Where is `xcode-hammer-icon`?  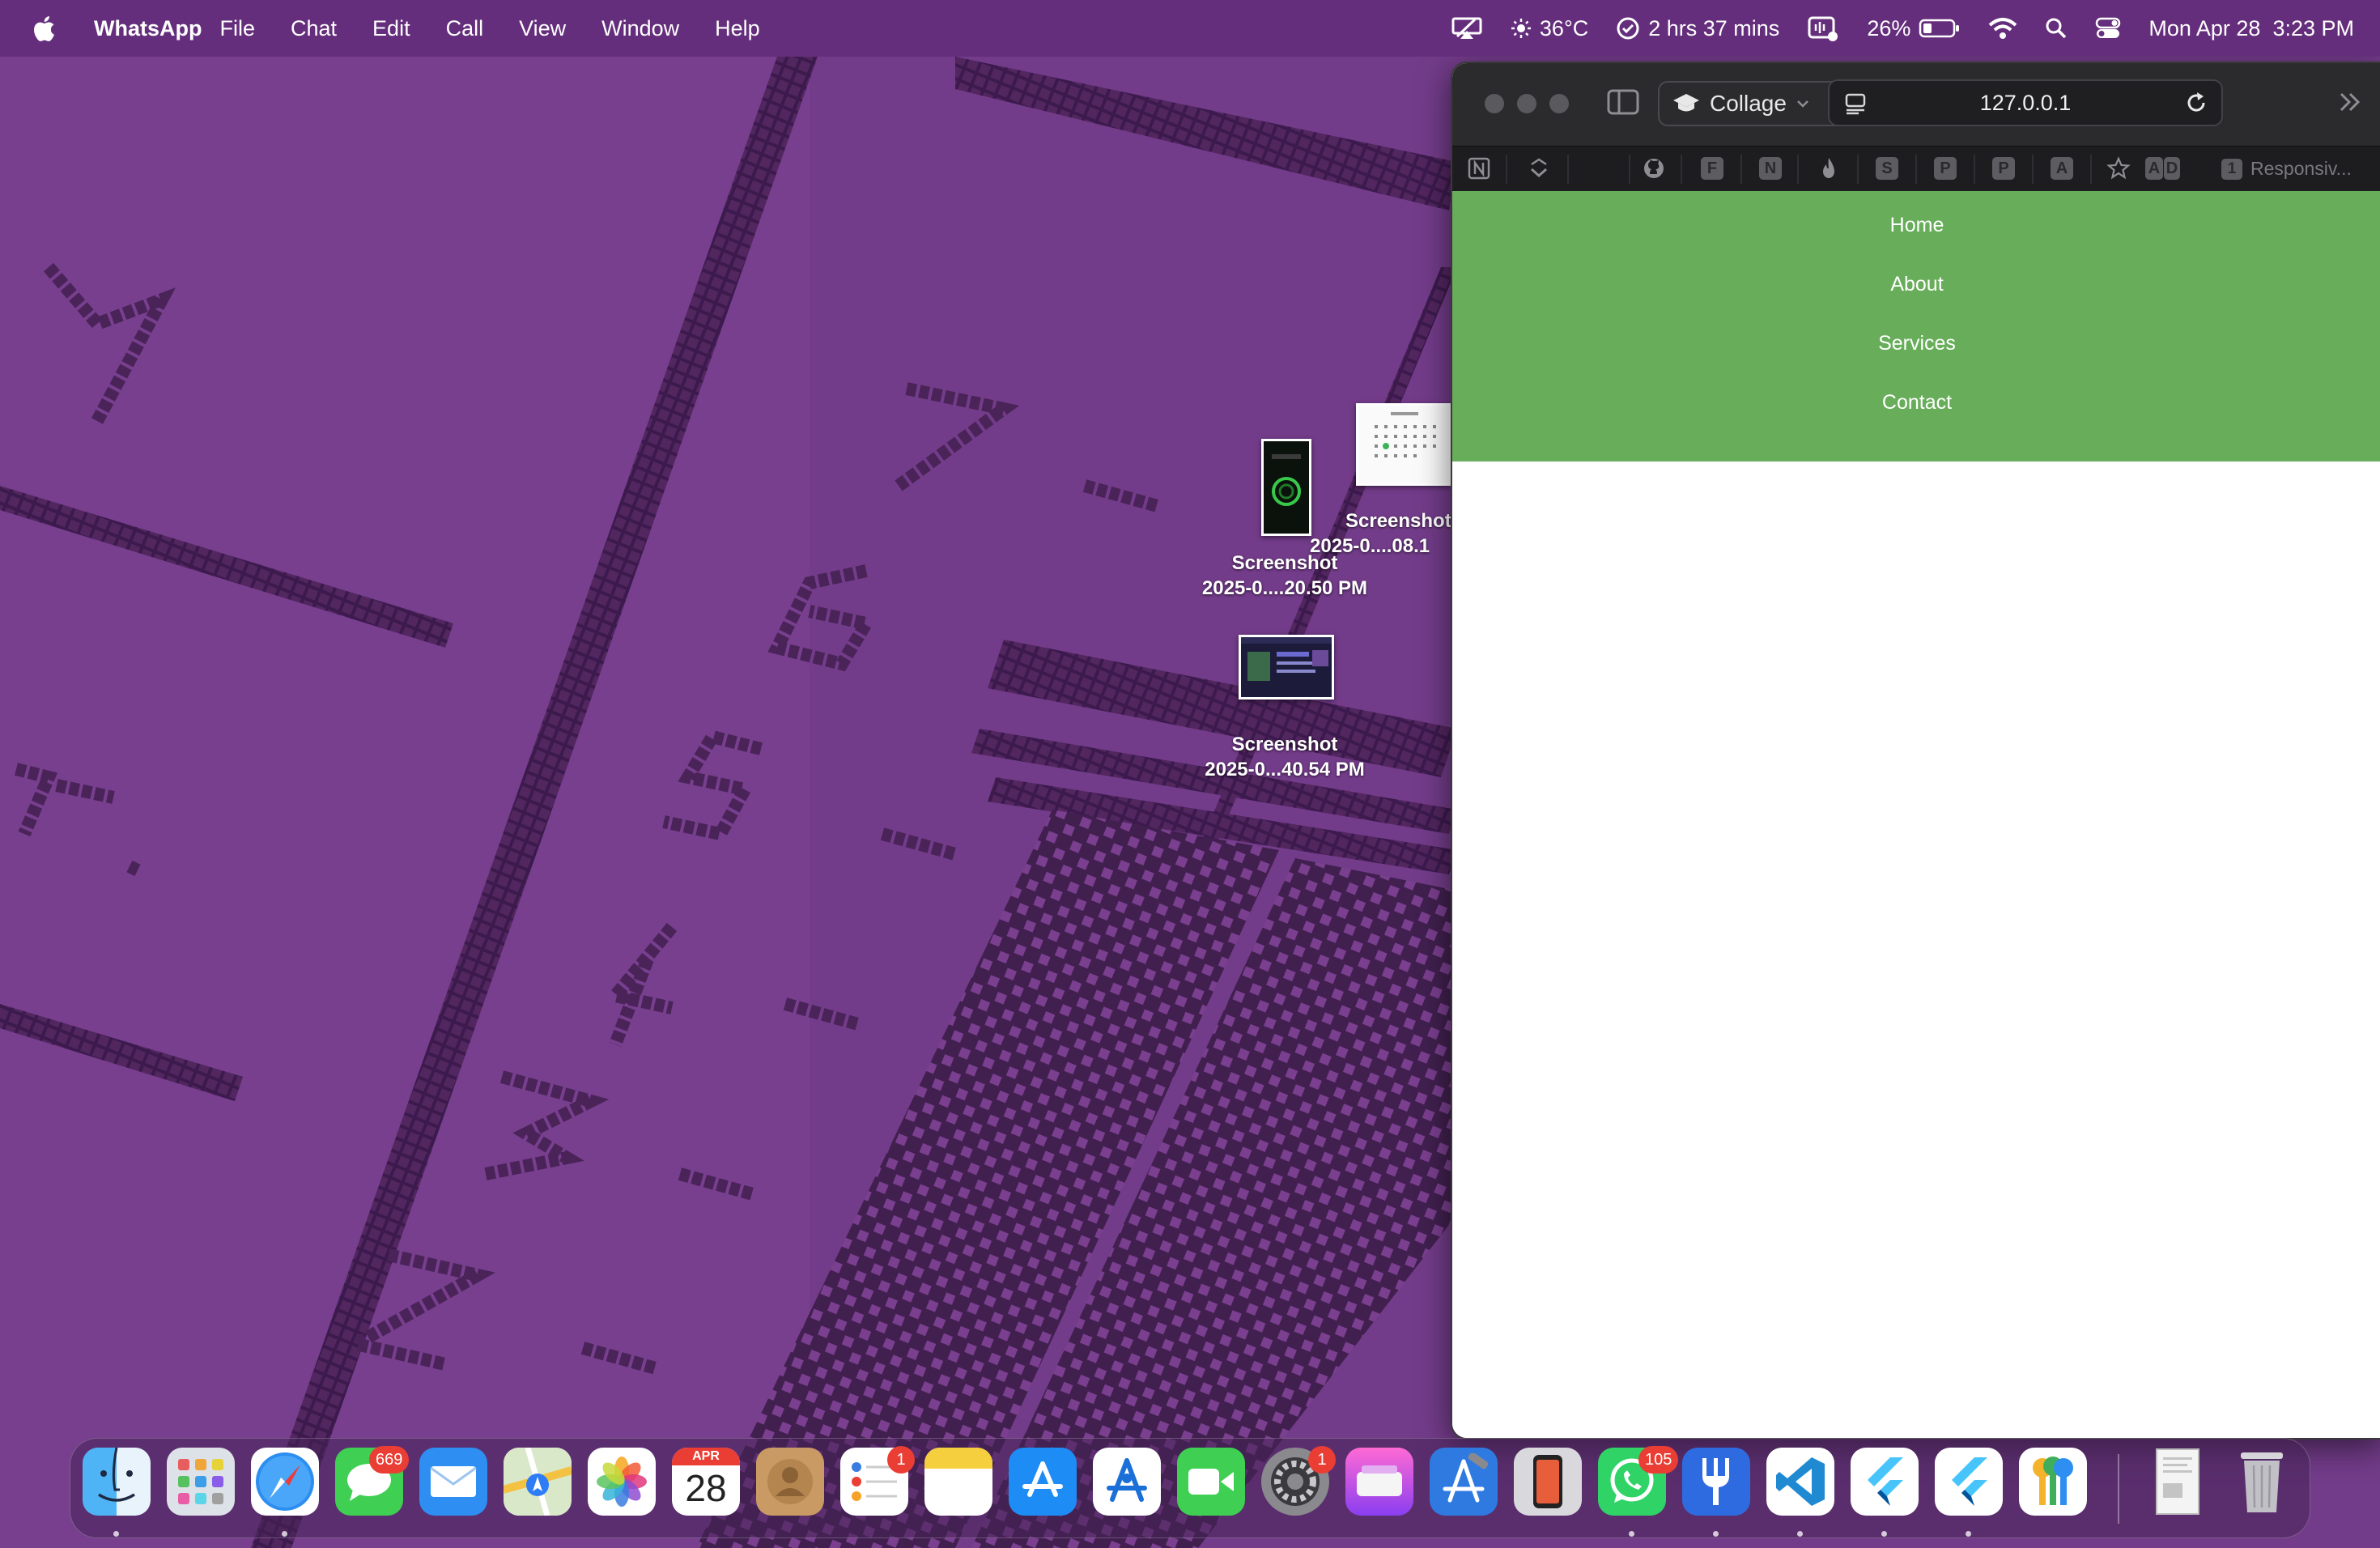 xcode-hammer-icon is located at coordinates (1466, 1478).